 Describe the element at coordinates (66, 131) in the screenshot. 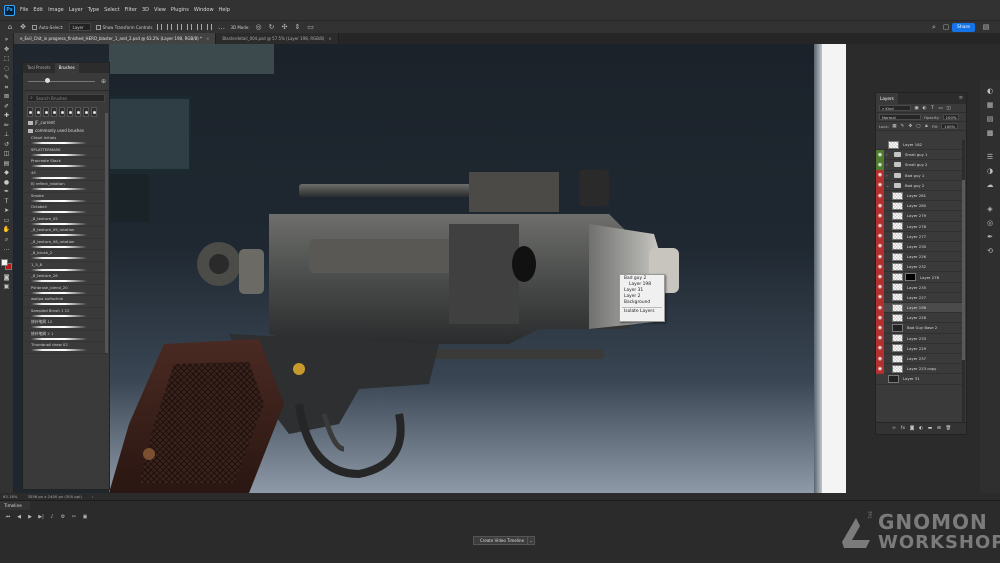

I see `brush-folder: commonly used brushes` at that location.